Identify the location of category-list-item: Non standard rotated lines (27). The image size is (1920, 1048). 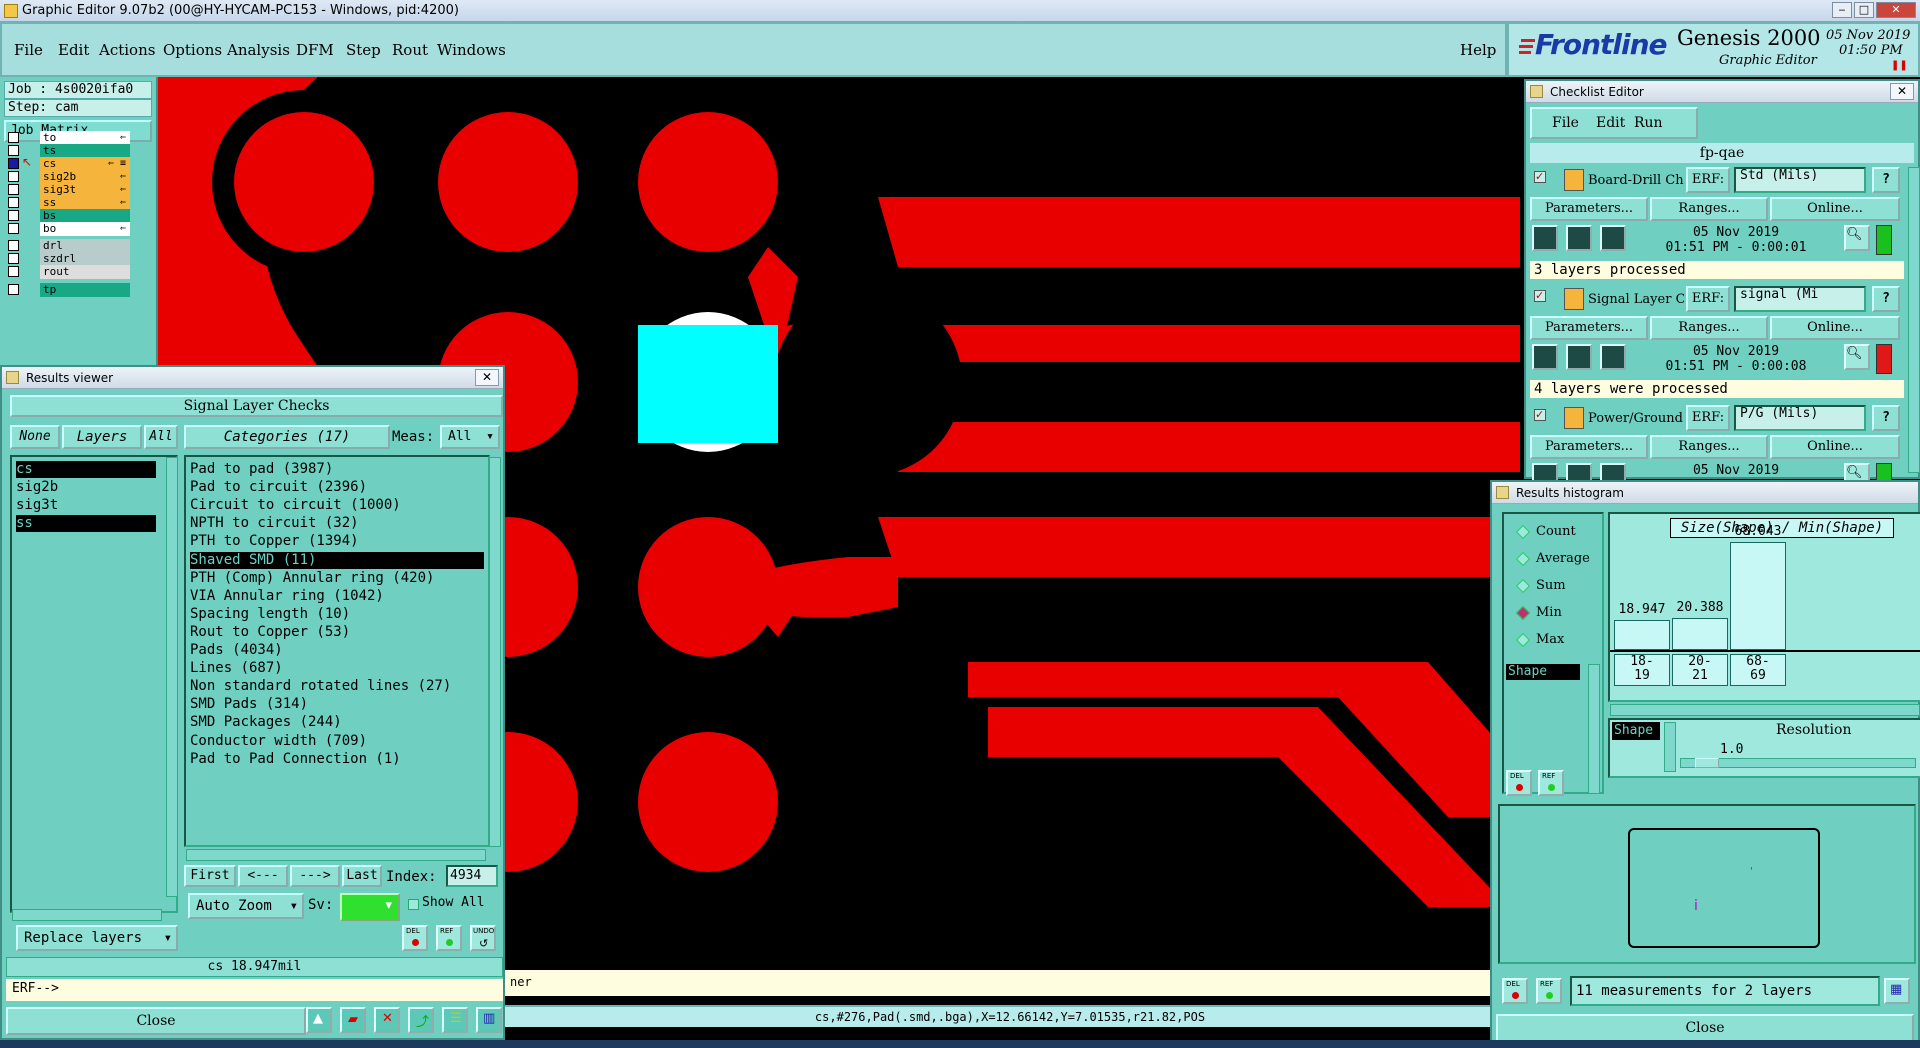
(337, 686).